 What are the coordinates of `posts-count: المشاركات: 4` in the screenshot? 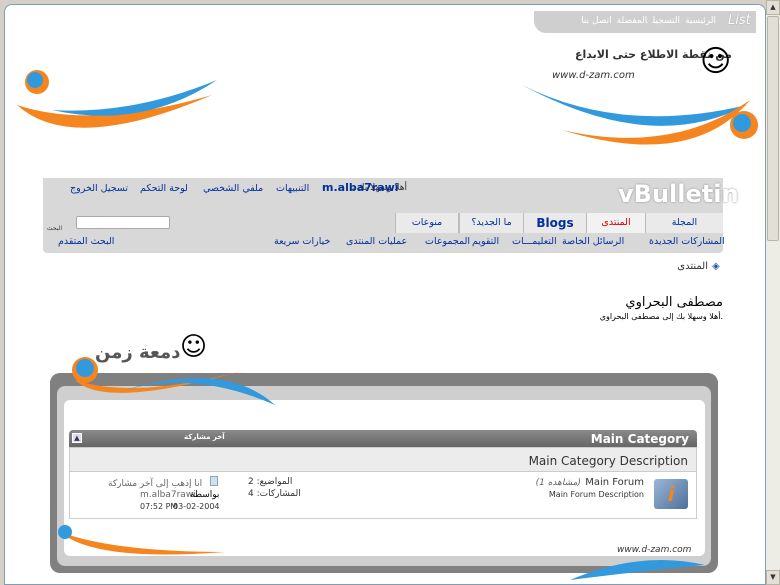 It's located at (274, 494).